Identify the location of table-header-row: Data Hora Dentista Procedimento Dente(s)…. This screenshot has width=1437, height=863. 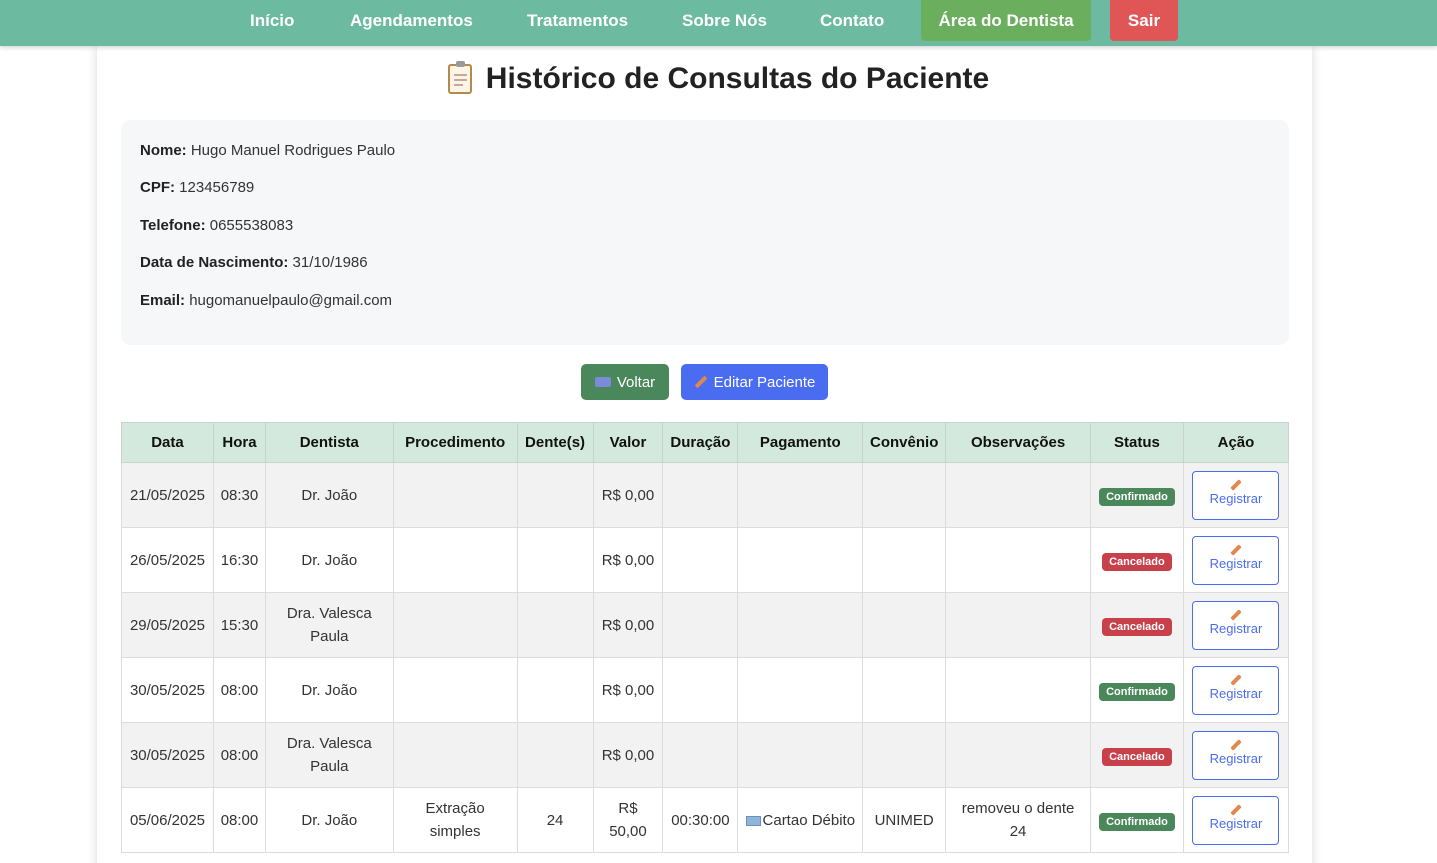
(705, 442).